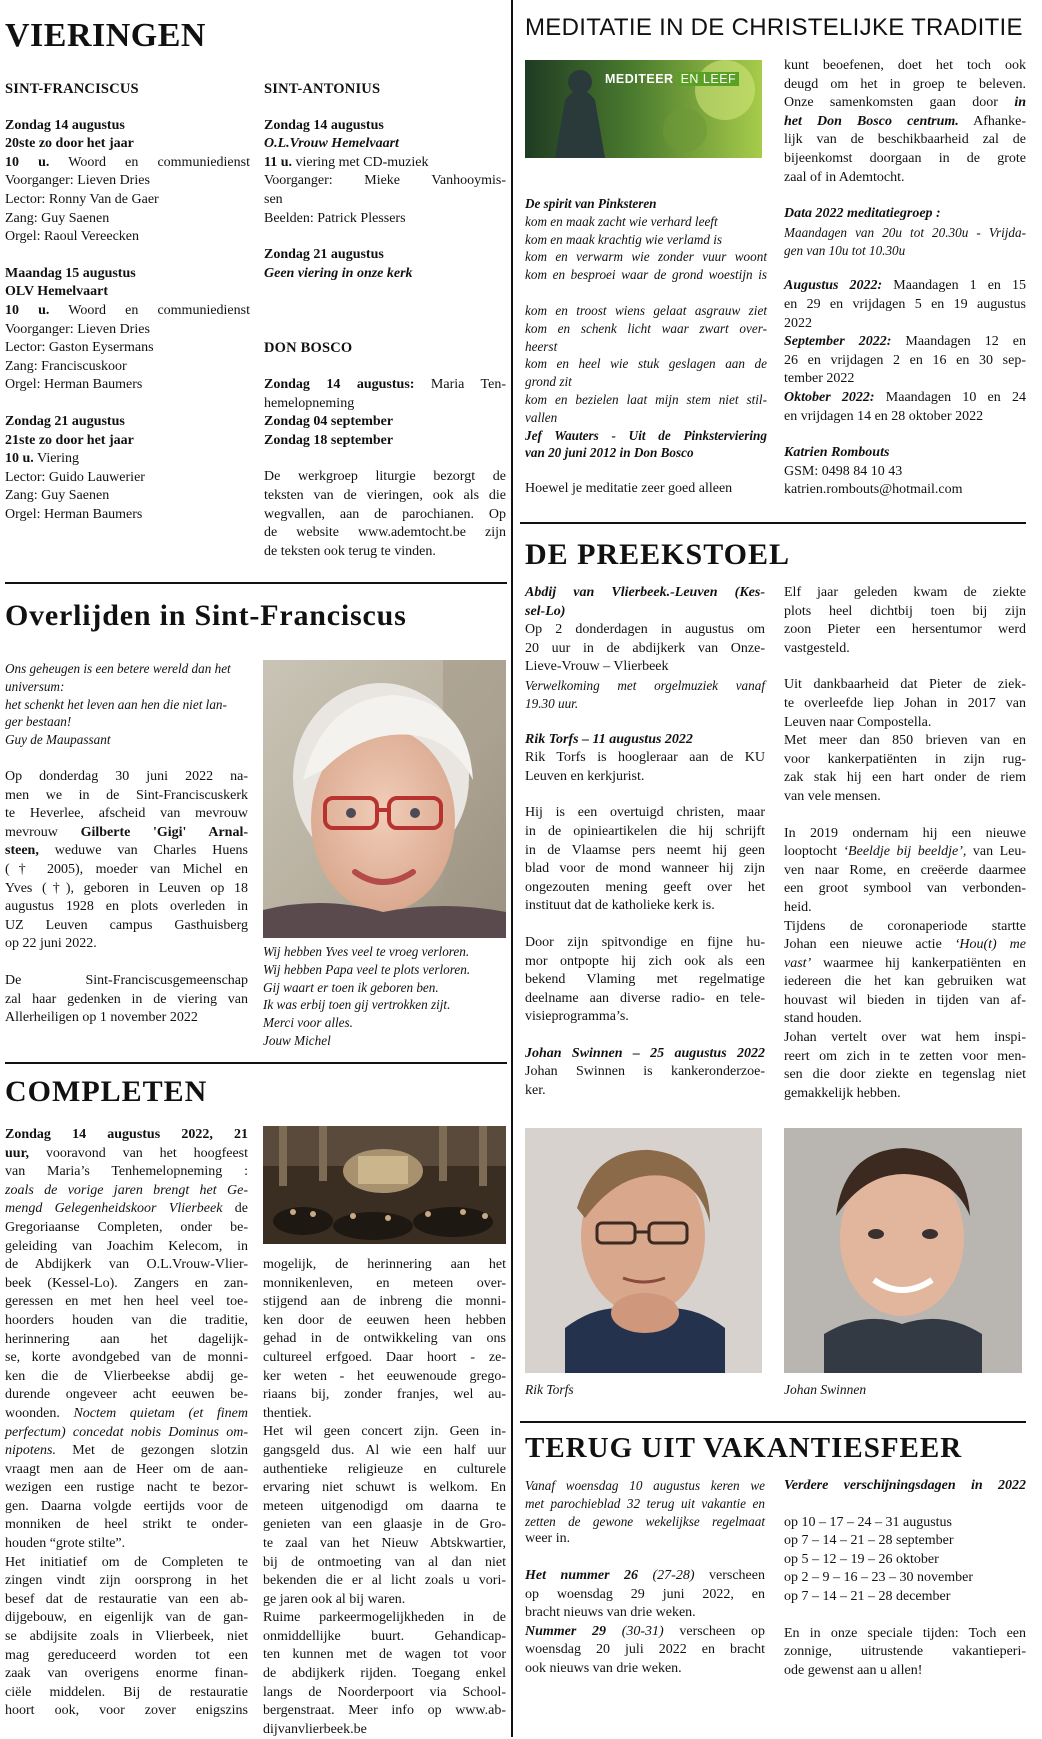  What do you see at coordinates (837, 453) in the screenshot?
I see `contact-name: Katrien Rombouts` at bounding box center [837, 453].